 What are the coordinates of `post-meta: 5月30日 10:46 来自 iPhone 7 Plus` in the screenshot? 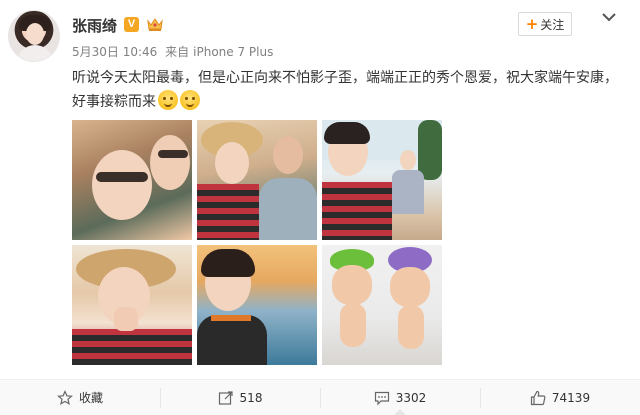 It's located at (174, 51).